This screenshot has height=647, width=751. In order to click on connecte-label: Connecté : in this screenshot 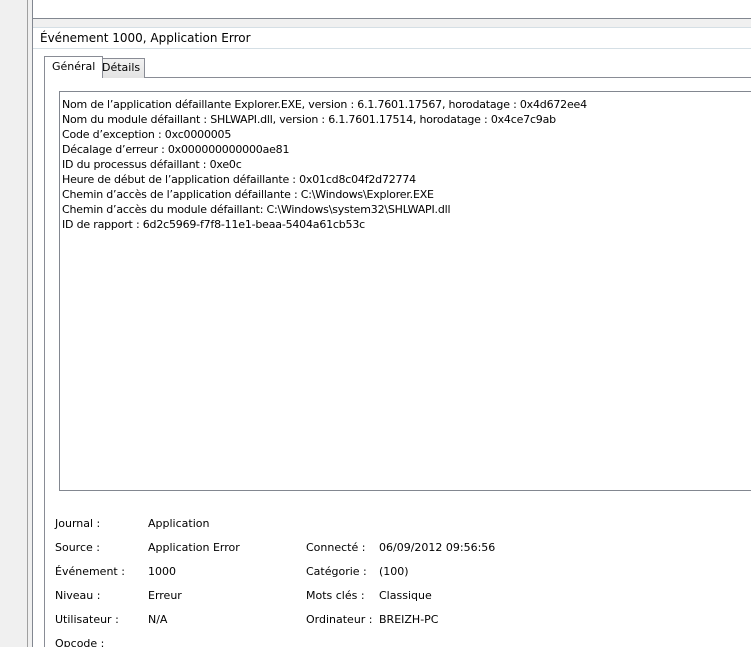, I will do `click(336, 547)`.